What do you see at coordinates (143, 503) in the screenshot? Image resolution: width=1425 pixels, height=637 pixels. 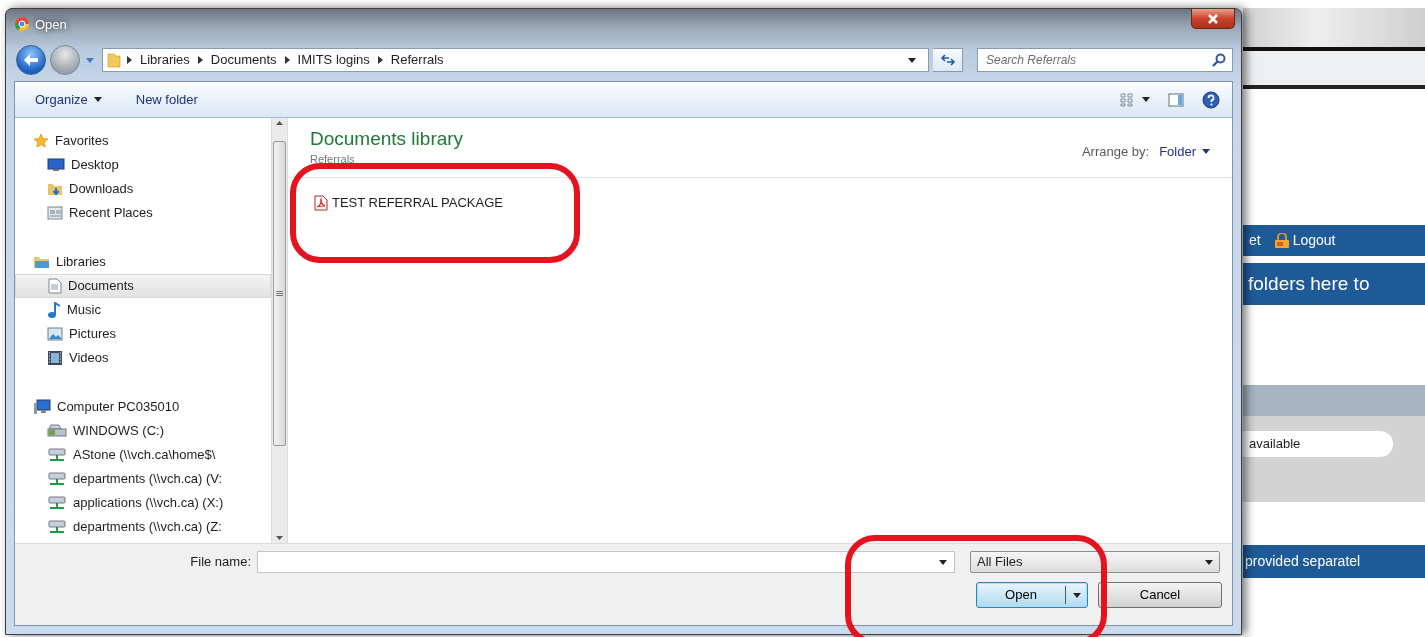 I see `nav-item: applications (\\vch.ca) (X:)` at bounding box center [143, 503].